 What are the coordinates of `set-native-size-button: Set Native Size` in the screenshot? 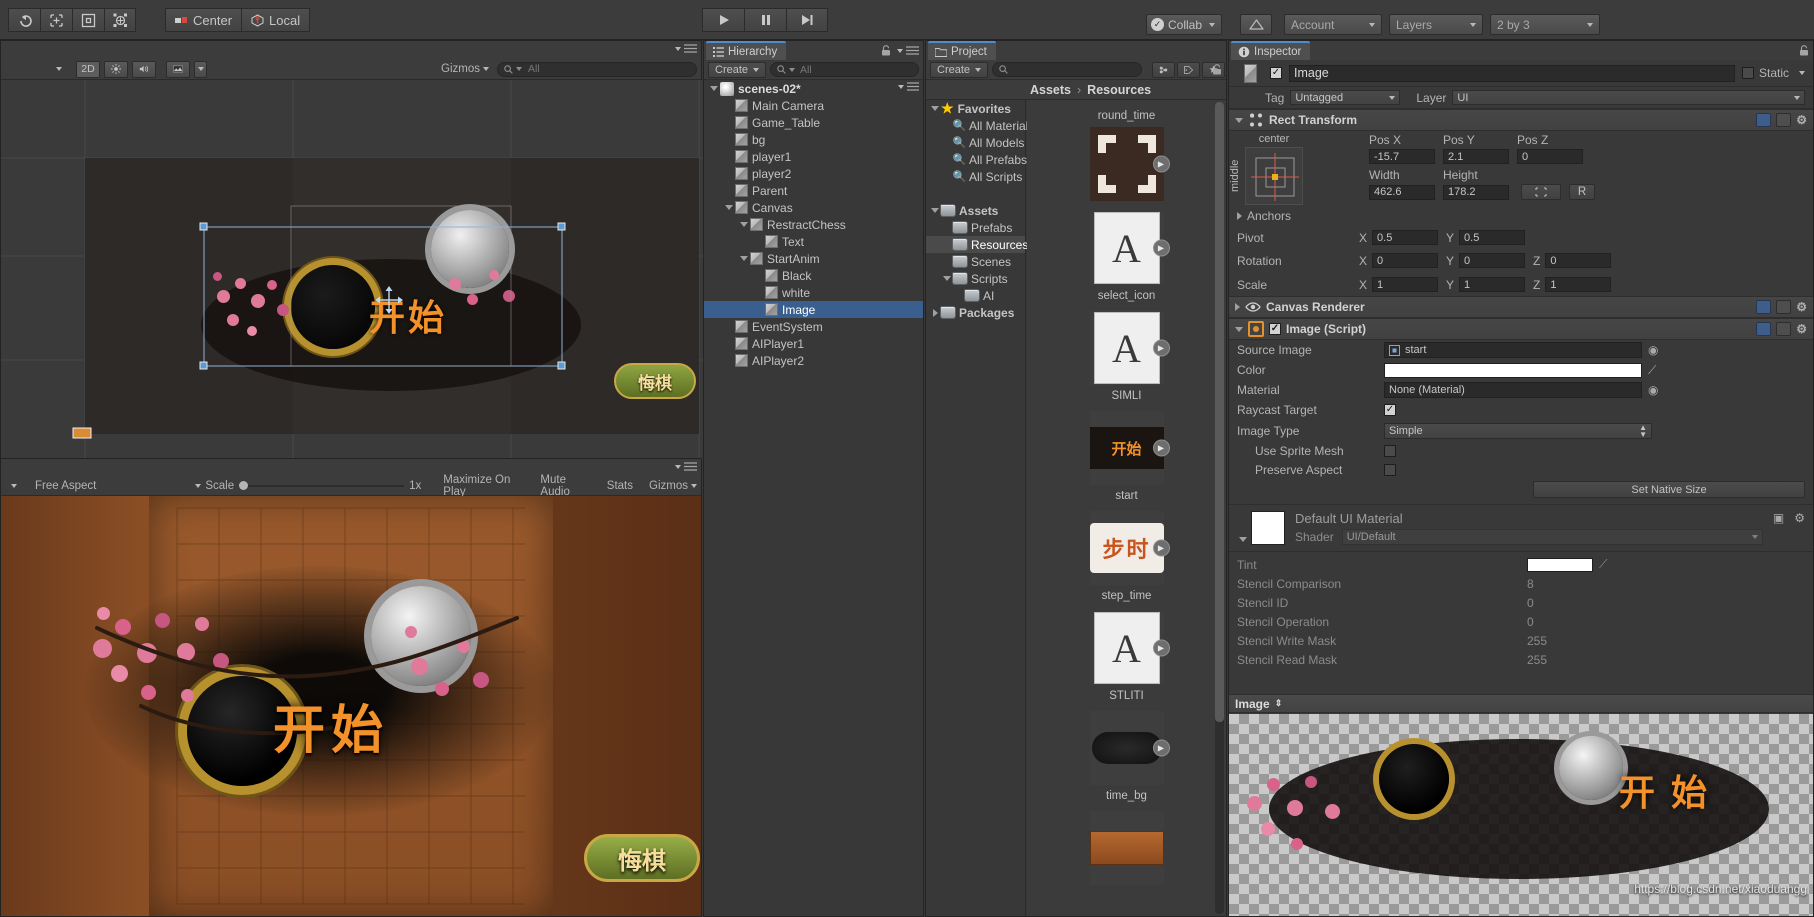 It's located at (1669, 489).